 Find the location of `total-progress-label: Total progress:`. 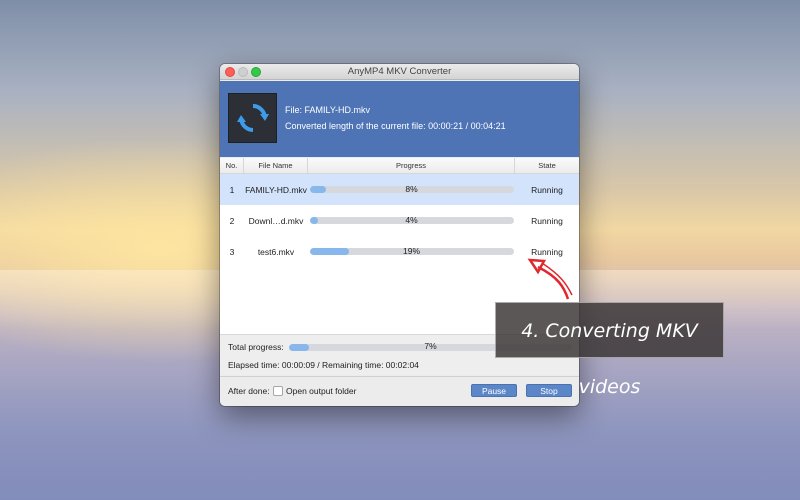

total-progress-label: Total progress: is located at coordinates (256, 347).